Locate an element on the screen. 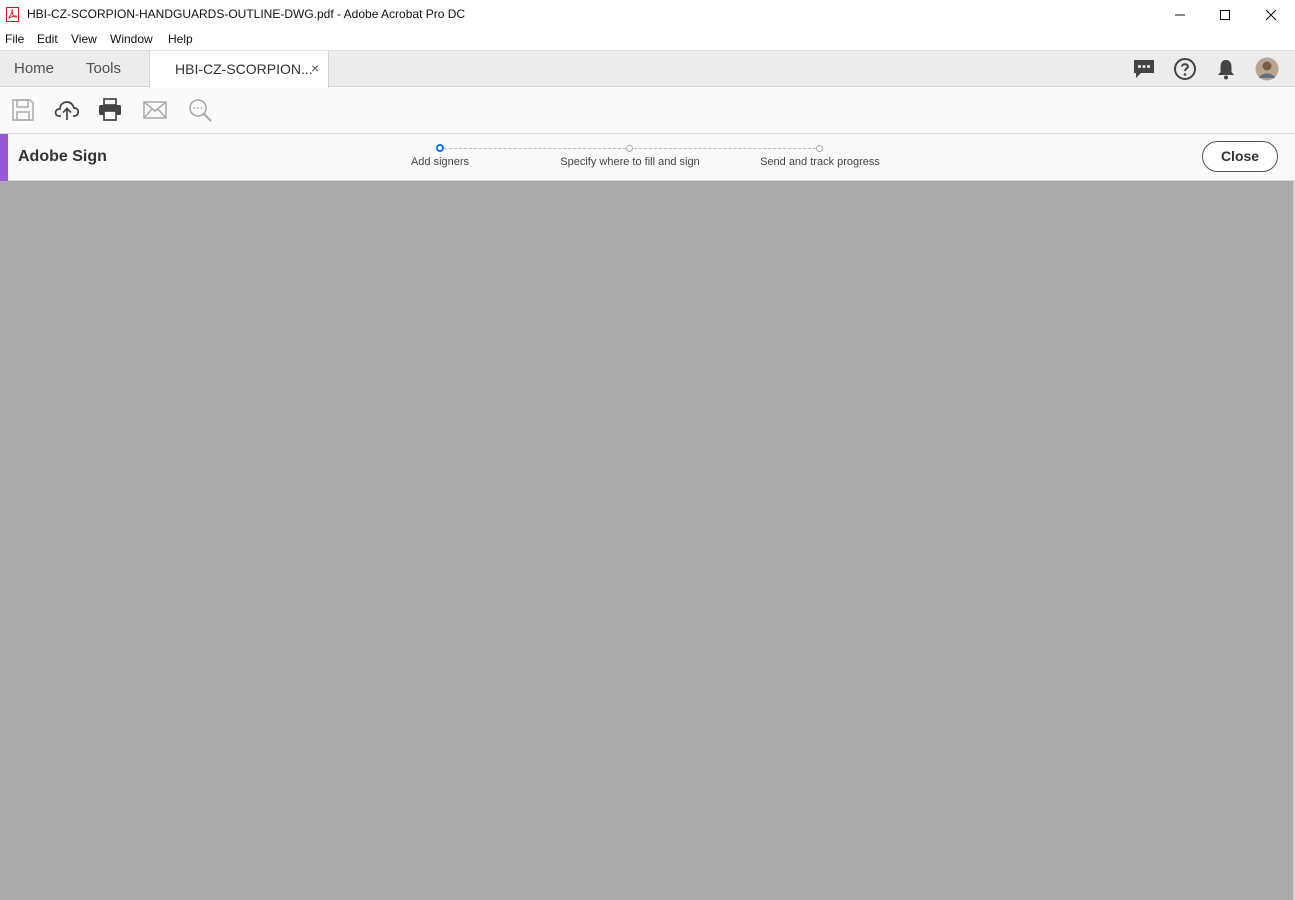 The width and height of the screenshot is (1295, 900). user-avatar is located at coordinates (1267, 69).